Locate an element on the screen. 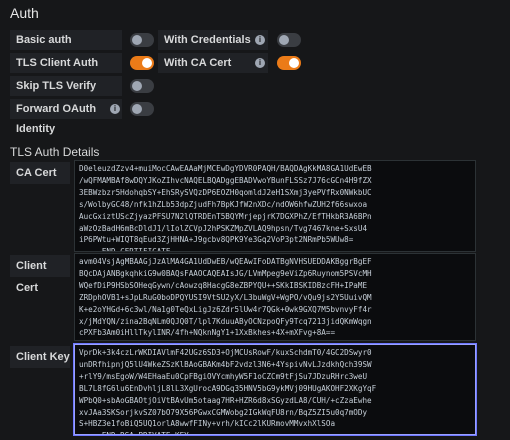  skip-tls-verify-label: Skip TLS Verify is located at coordinates (66, 86).